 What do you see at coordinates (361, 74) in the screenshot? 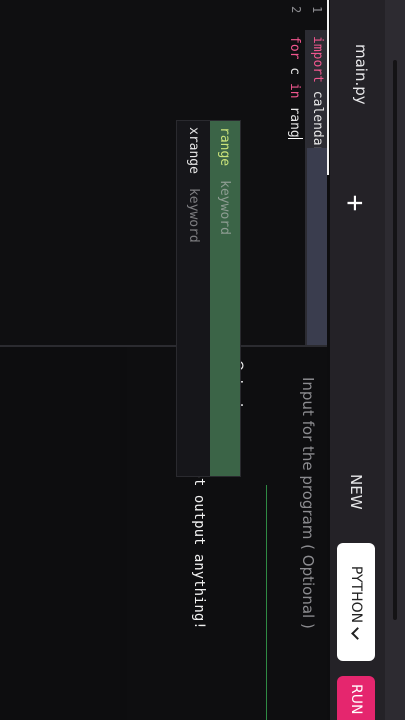
I see `tab-main-py: main.py` at bounding box center [361, 74].